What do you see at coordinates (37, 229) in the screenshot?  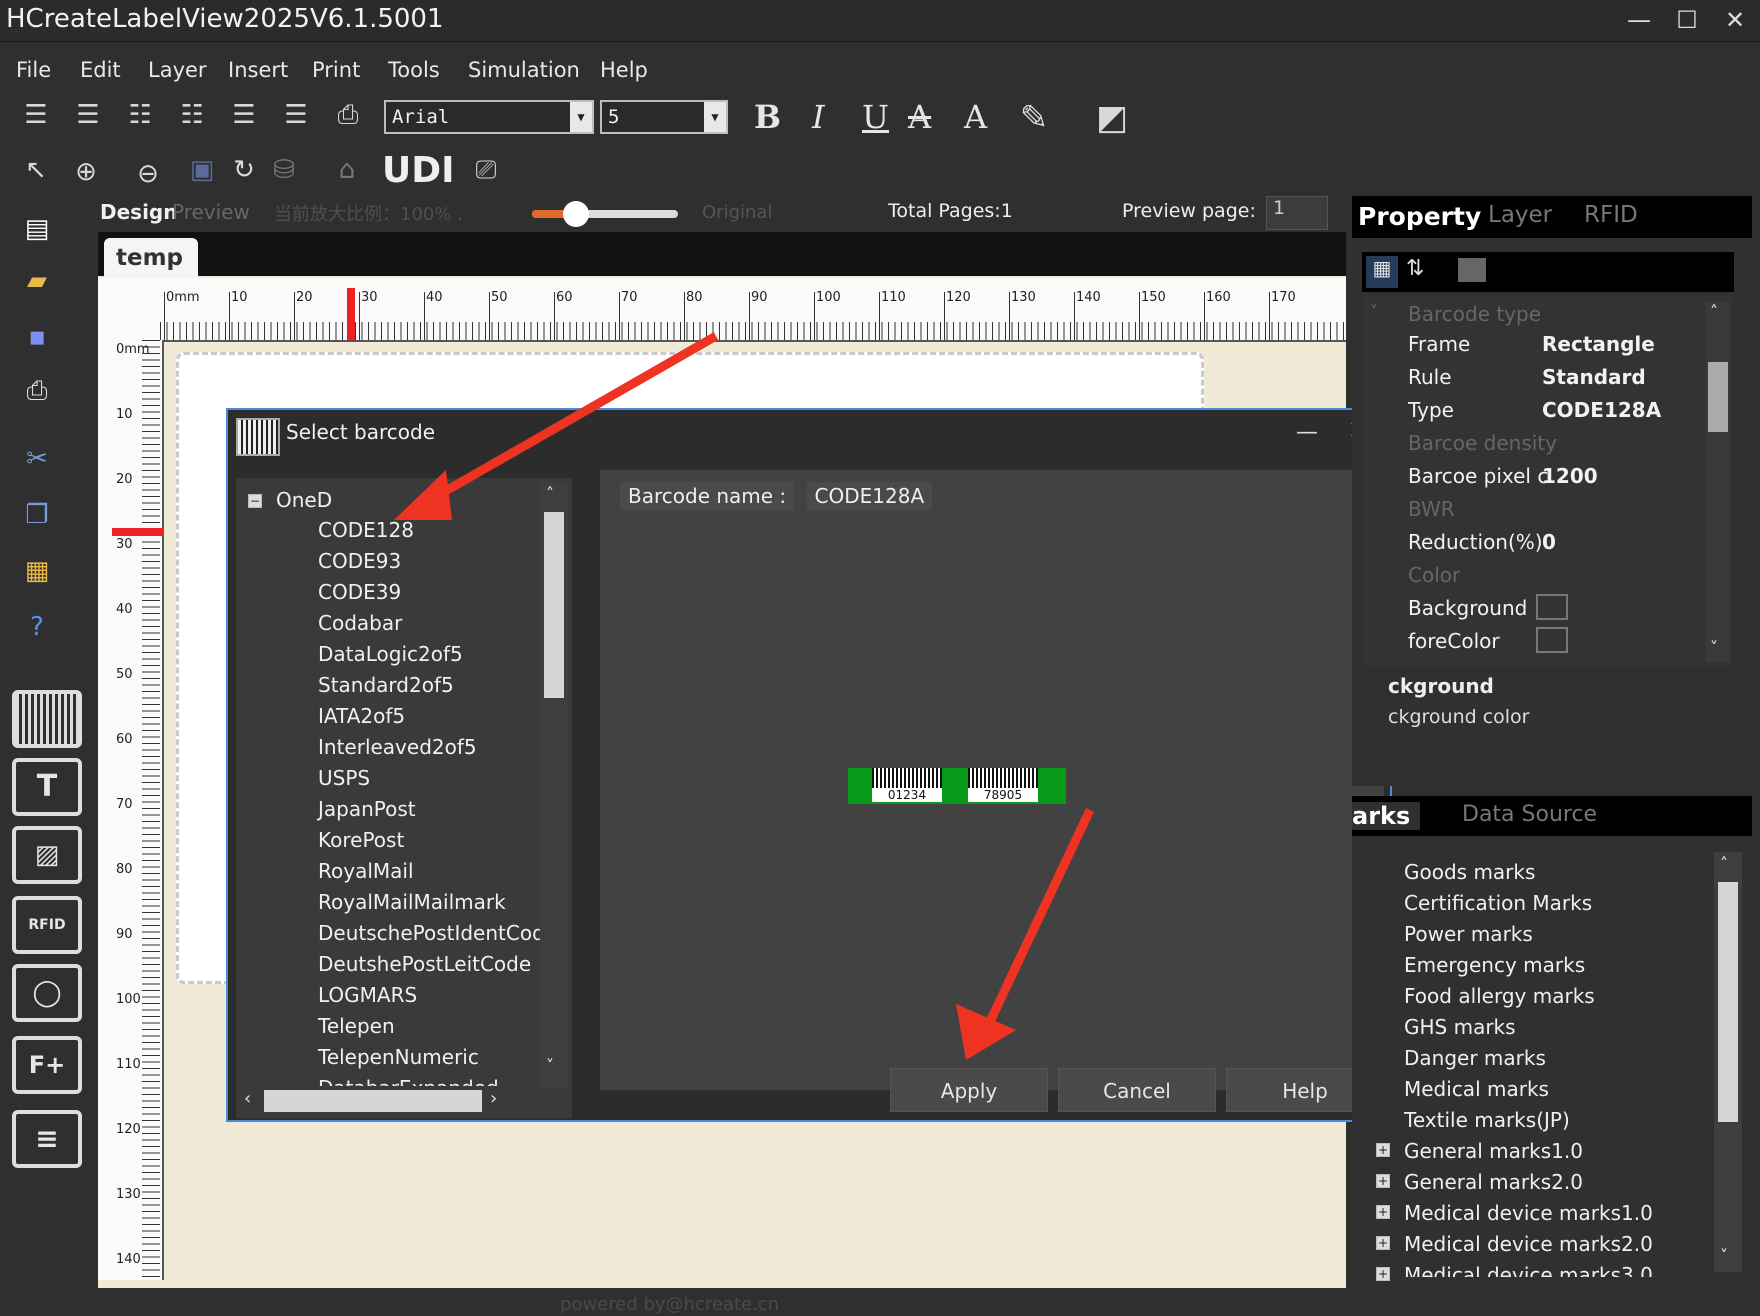 I see `new-file-icon: ▤` at bounding box center [37, 229].